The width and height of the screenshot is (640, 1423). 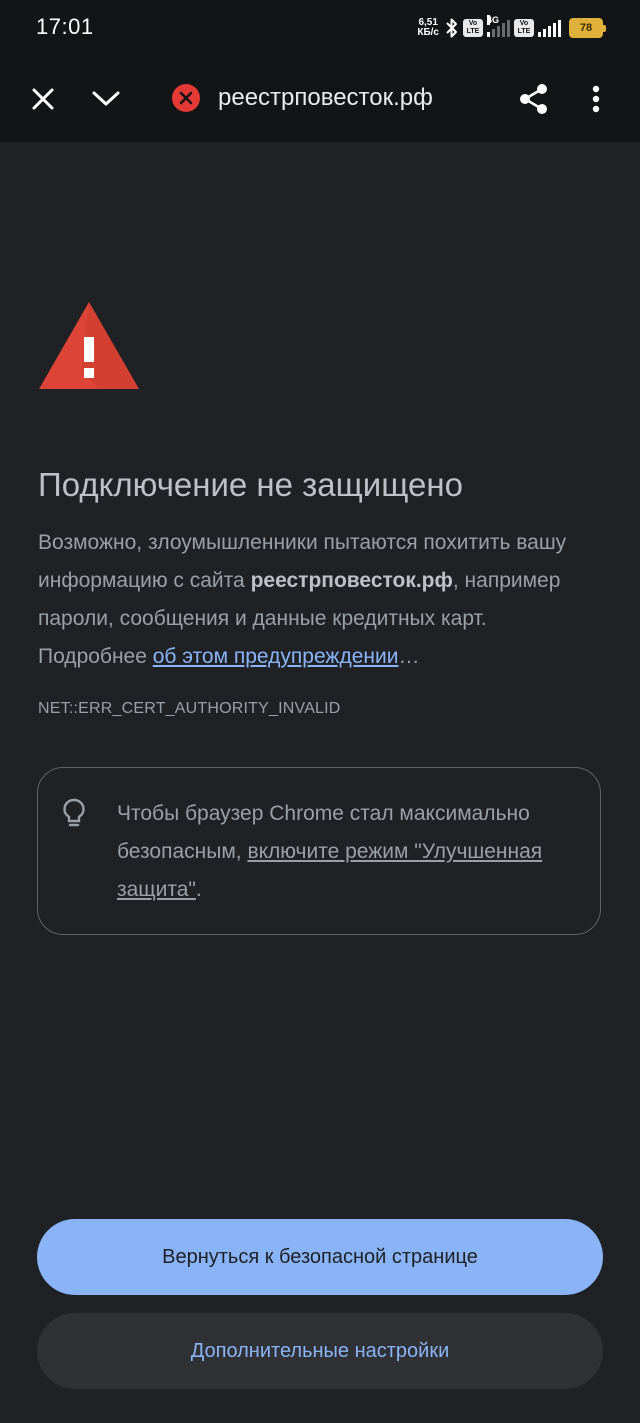 I want to click on network-speed-unit: КБ/с, so click(x=428, y=32).